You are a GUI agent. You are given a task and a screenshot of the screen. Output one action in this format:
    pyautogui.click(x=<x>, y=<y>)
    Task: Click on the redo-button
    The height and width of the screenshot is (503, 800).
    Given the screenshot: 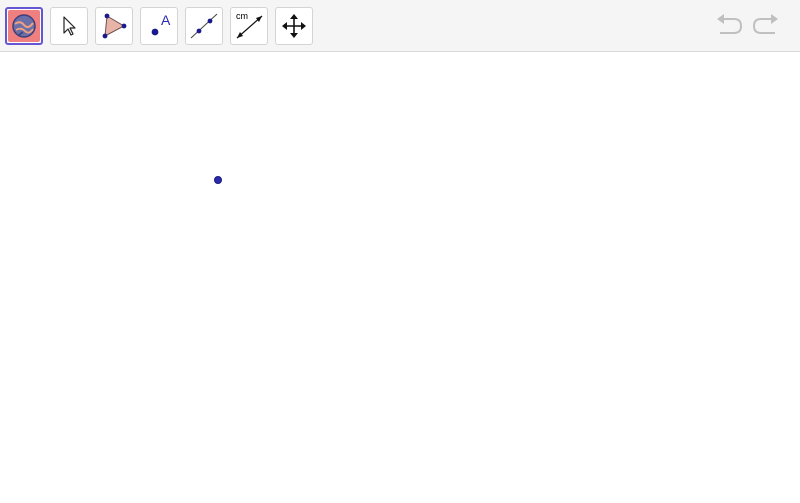 What is the action you would take?
    pyautogui.click(x=766, y=27)
    